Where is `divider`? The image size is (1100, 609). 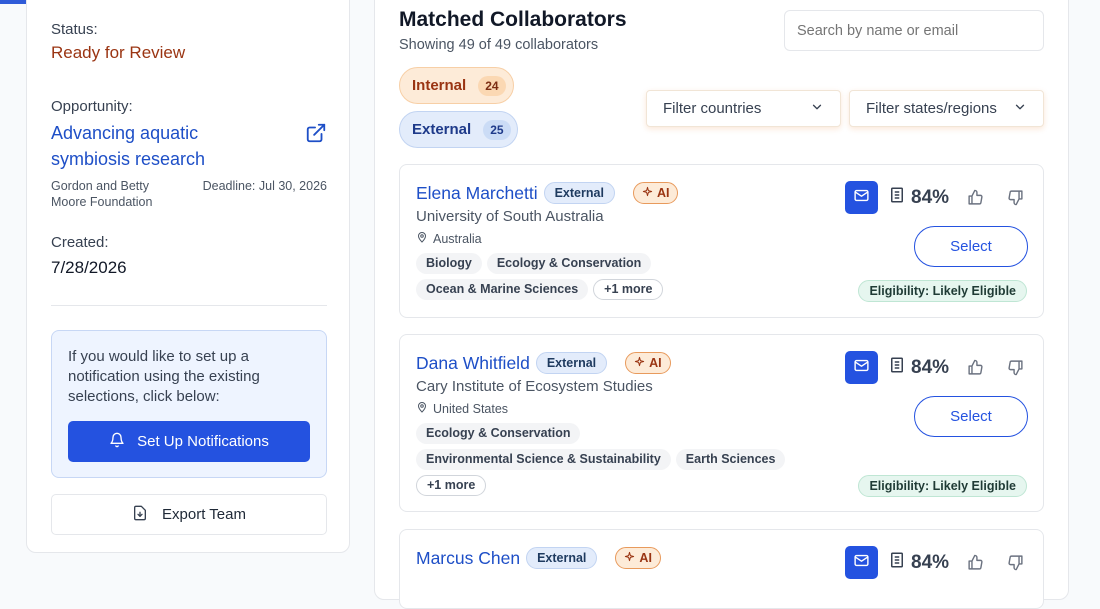
divider is located at coordinates (189, 305).